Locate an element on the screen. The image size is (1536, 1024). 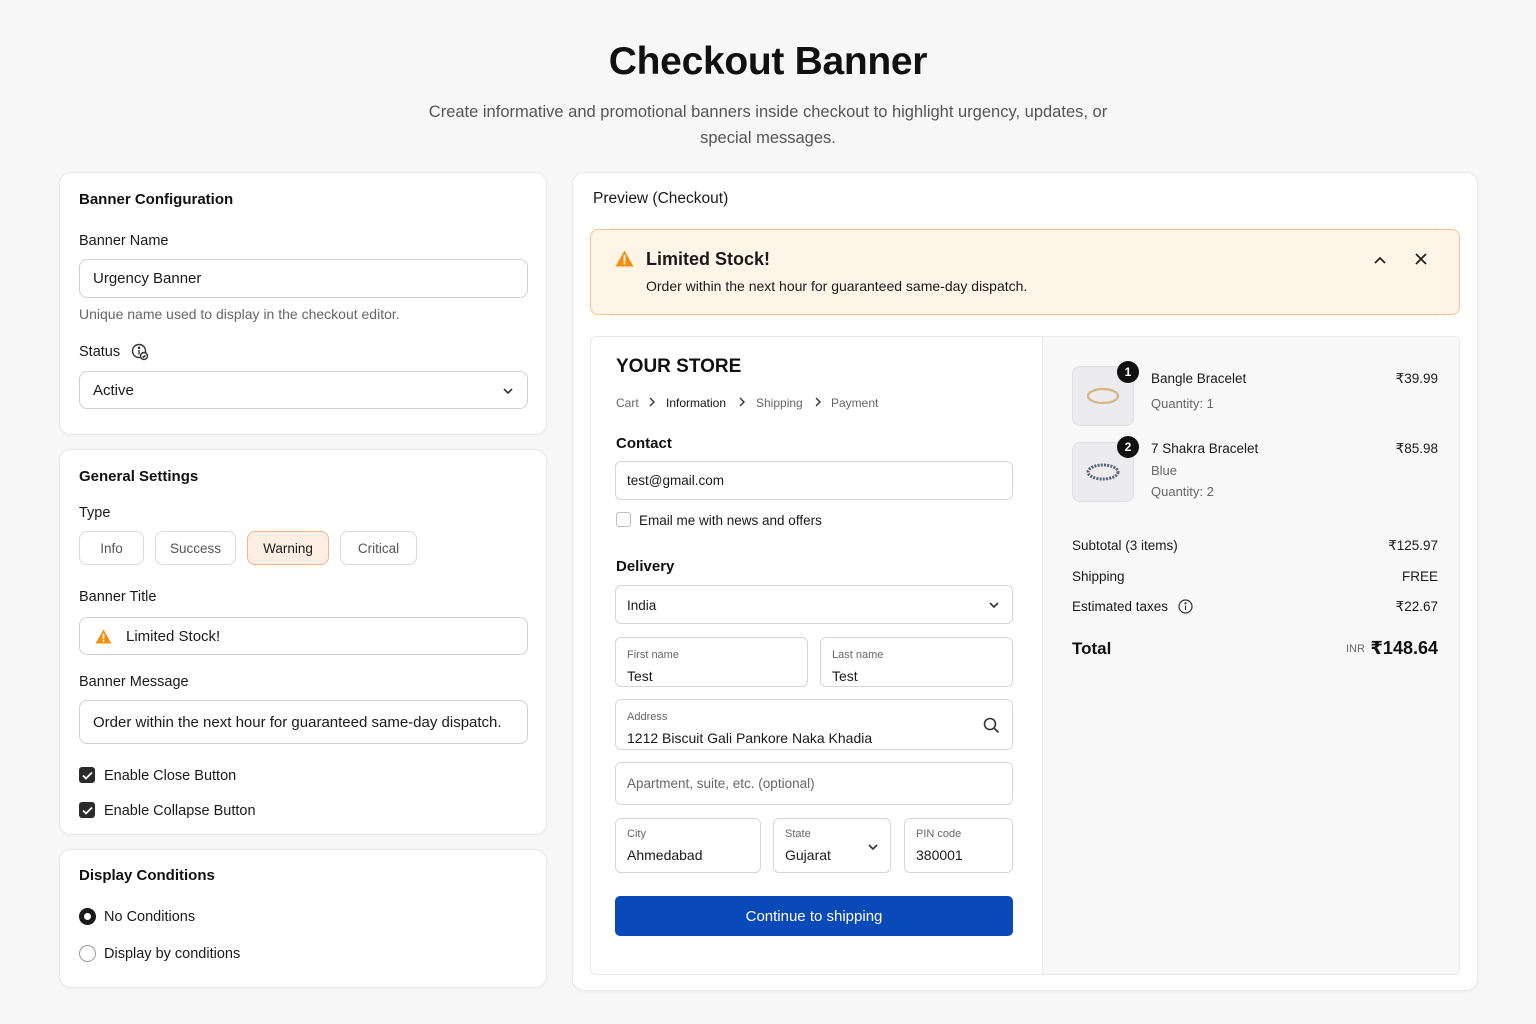
last-name-value: Test is located at coordinates (845, 676).